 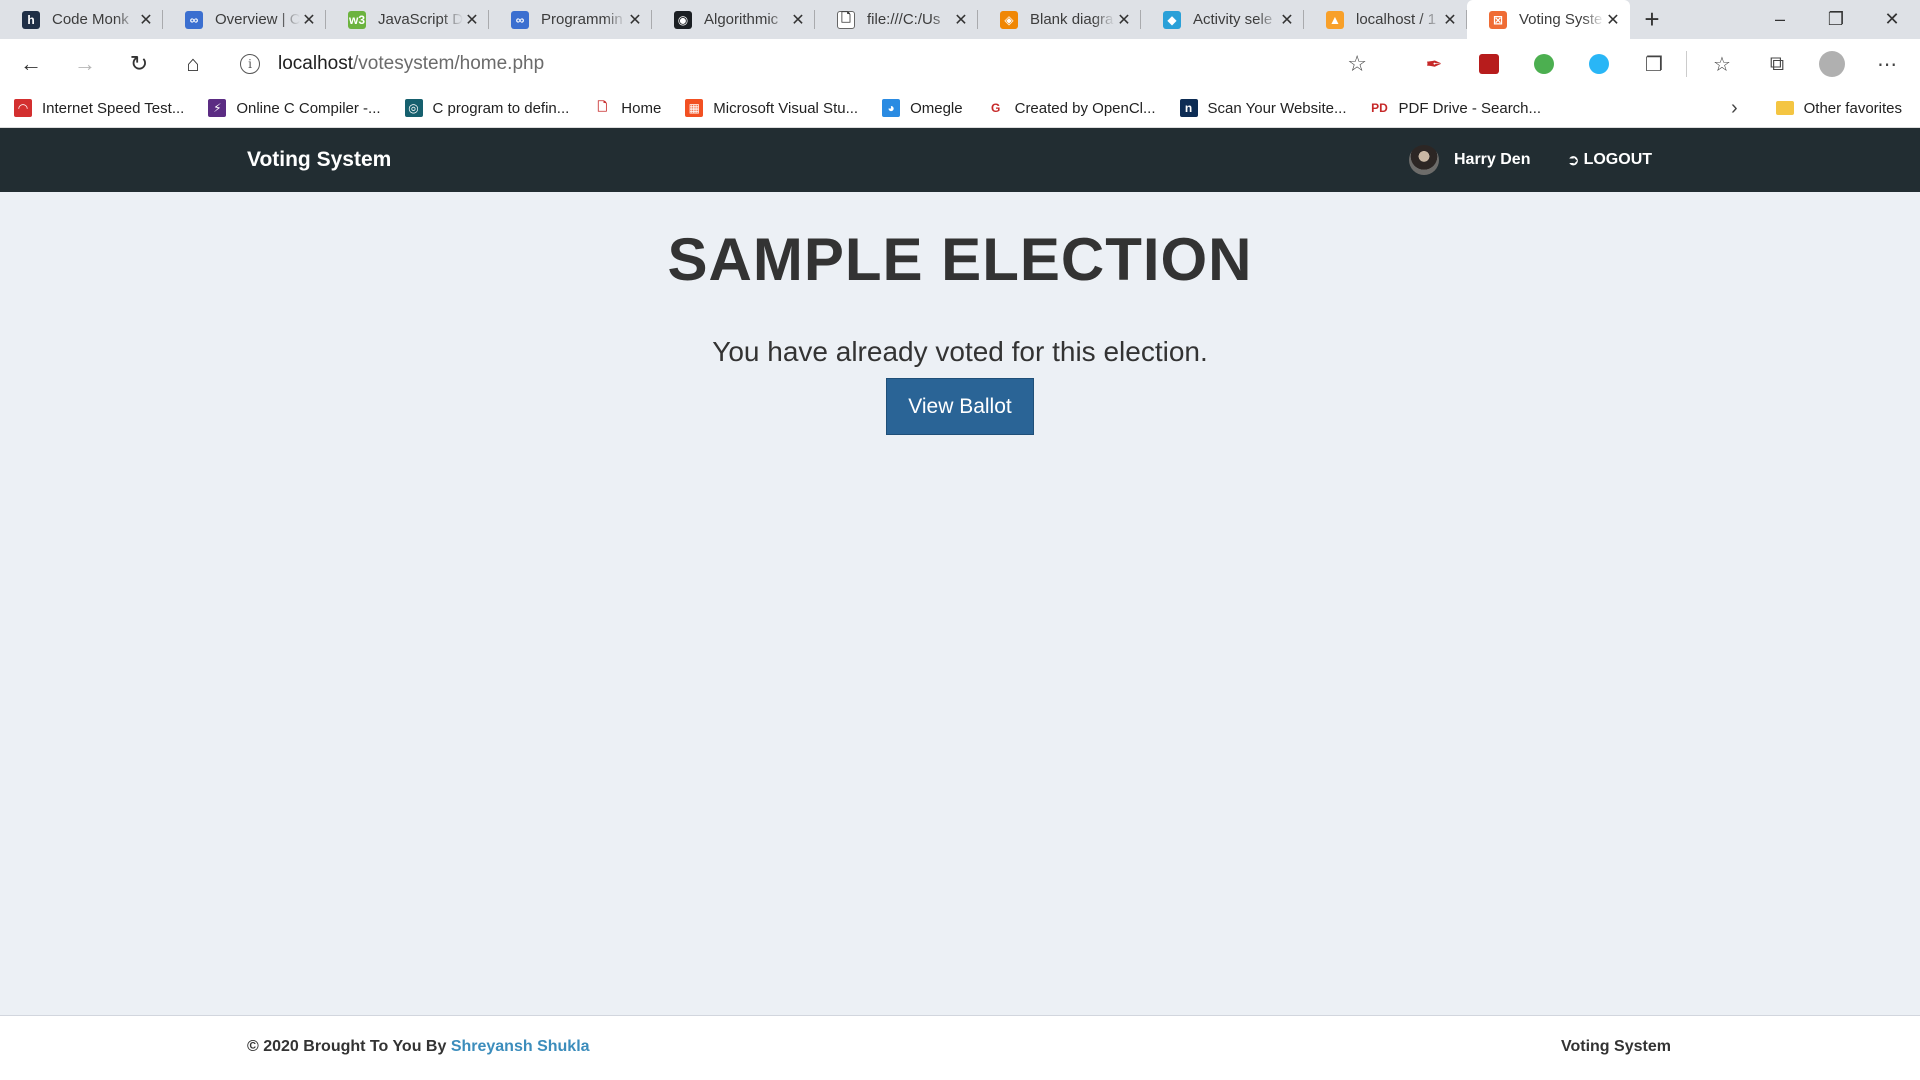 What do you see at coordinates (1686, 64) in the screenshot?
I see `toolbar-divider` at bounding box center [1686, 64].